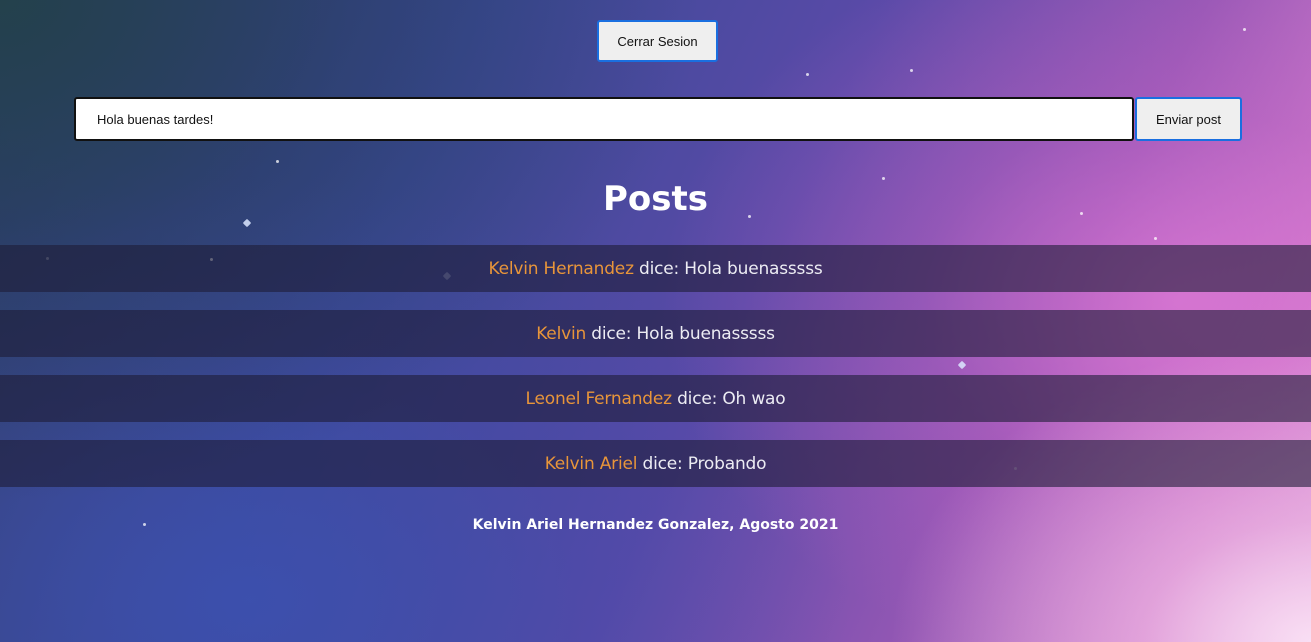 Image resolution: width=1311 pixels, height=642 pixels. I want to click on post-author: Kelvin Hernandez, so click(561, 268).